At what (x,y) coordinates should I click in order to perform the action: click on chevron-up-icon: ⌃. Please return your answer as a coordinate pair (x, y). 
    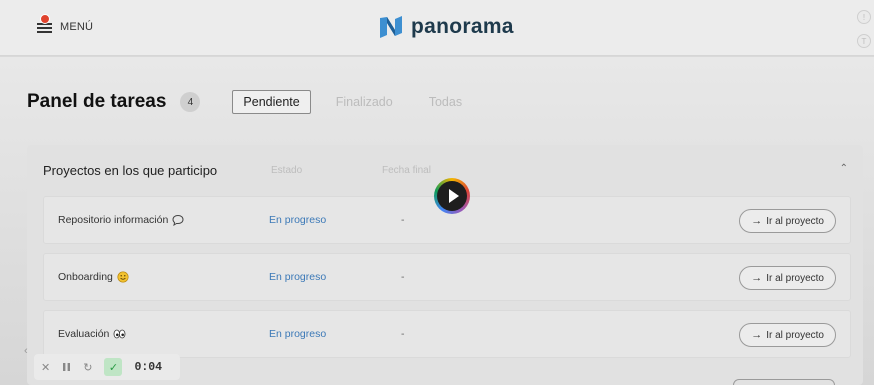
    Looking at the image, I should click on (844, 168).